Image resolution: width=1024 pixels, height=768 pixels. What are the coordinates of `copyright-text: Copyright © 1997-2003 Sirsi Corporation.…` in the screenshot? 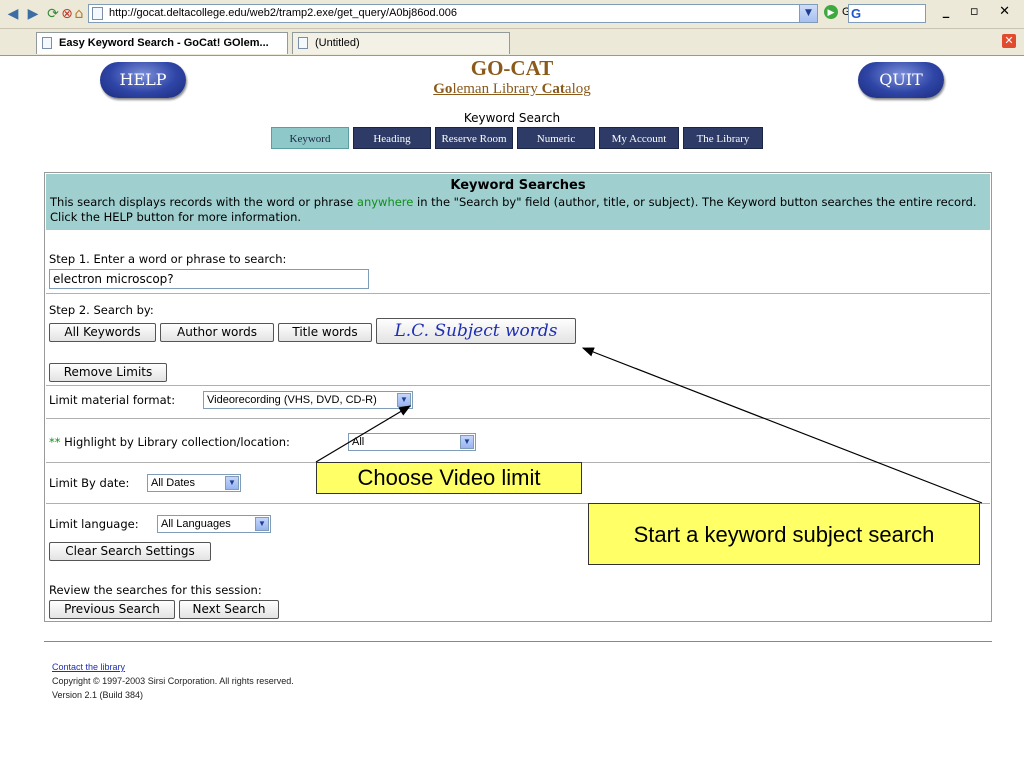 It's located at (173, 681).